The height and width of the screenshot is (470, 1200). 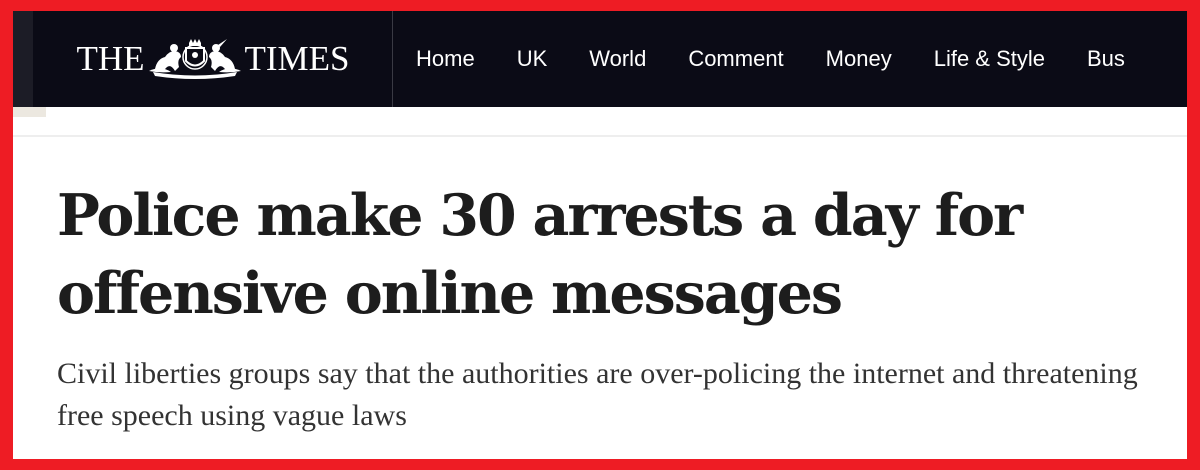 I want to click on nav-item-money: Money, so click(x=859, y=59).